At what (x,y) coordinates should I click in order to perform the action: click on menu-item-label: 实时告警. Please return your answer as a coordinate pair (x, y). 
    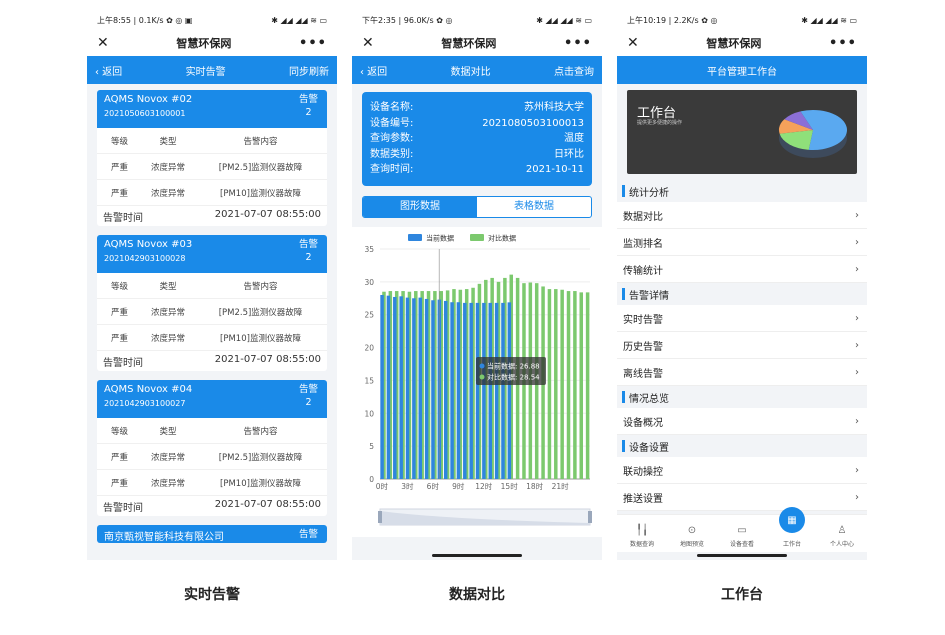
    Looking at the image, I should click on (643, 320).